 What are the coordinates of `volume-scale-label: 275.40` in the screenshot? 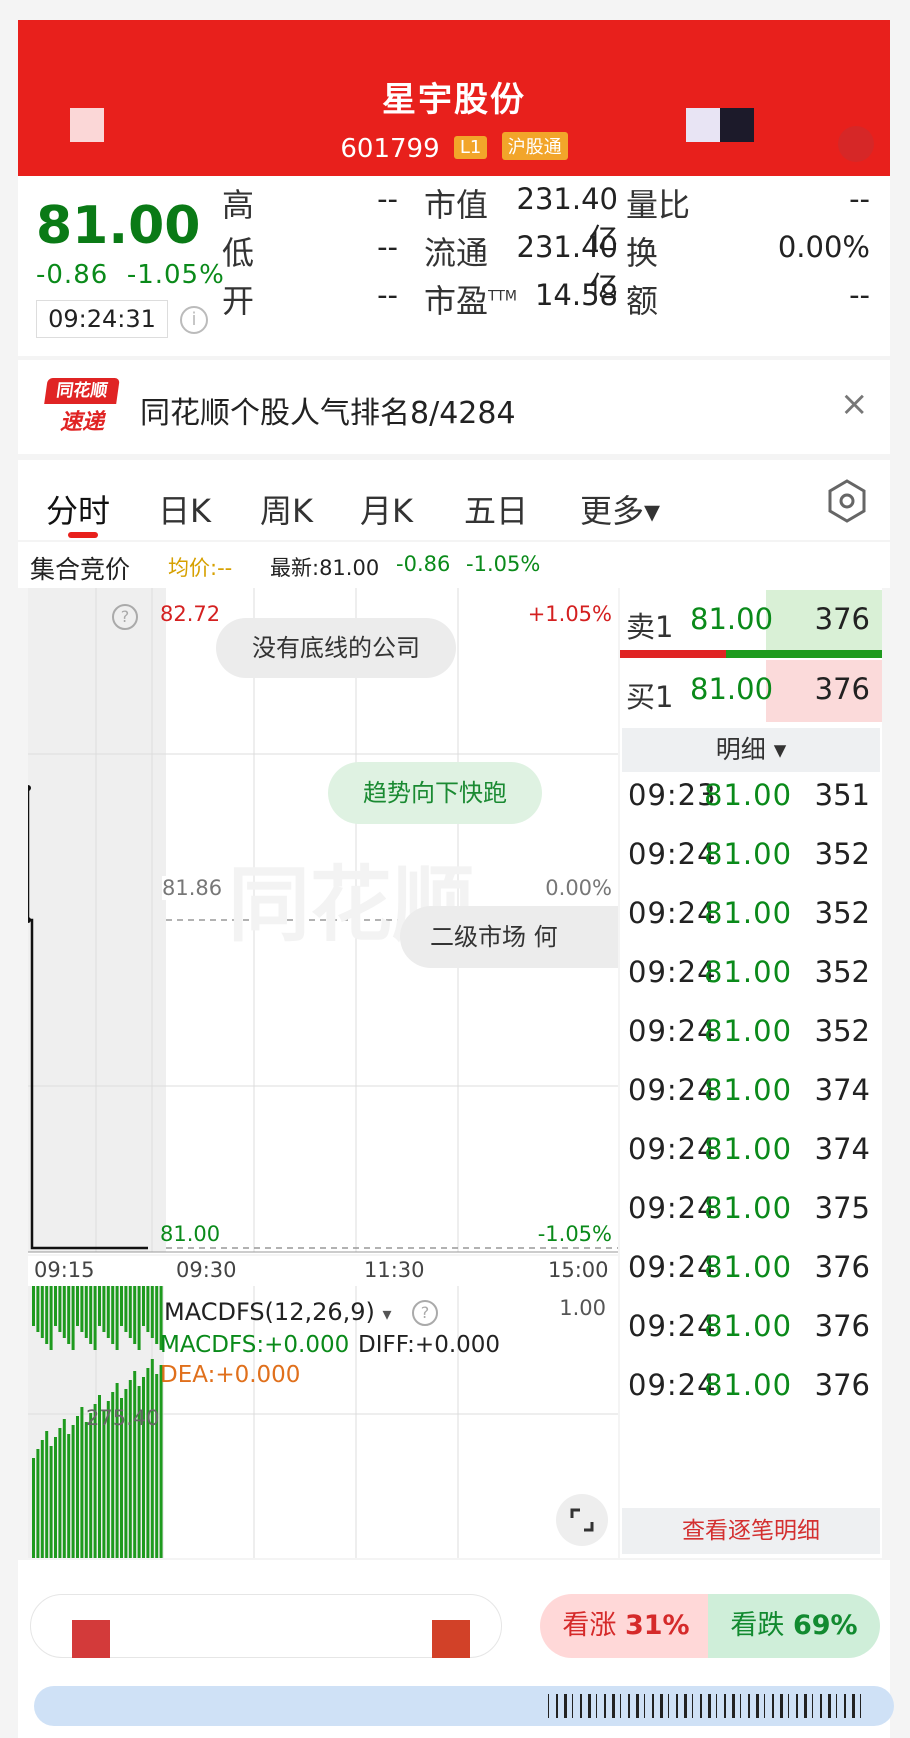 It's located at (123, 1418).